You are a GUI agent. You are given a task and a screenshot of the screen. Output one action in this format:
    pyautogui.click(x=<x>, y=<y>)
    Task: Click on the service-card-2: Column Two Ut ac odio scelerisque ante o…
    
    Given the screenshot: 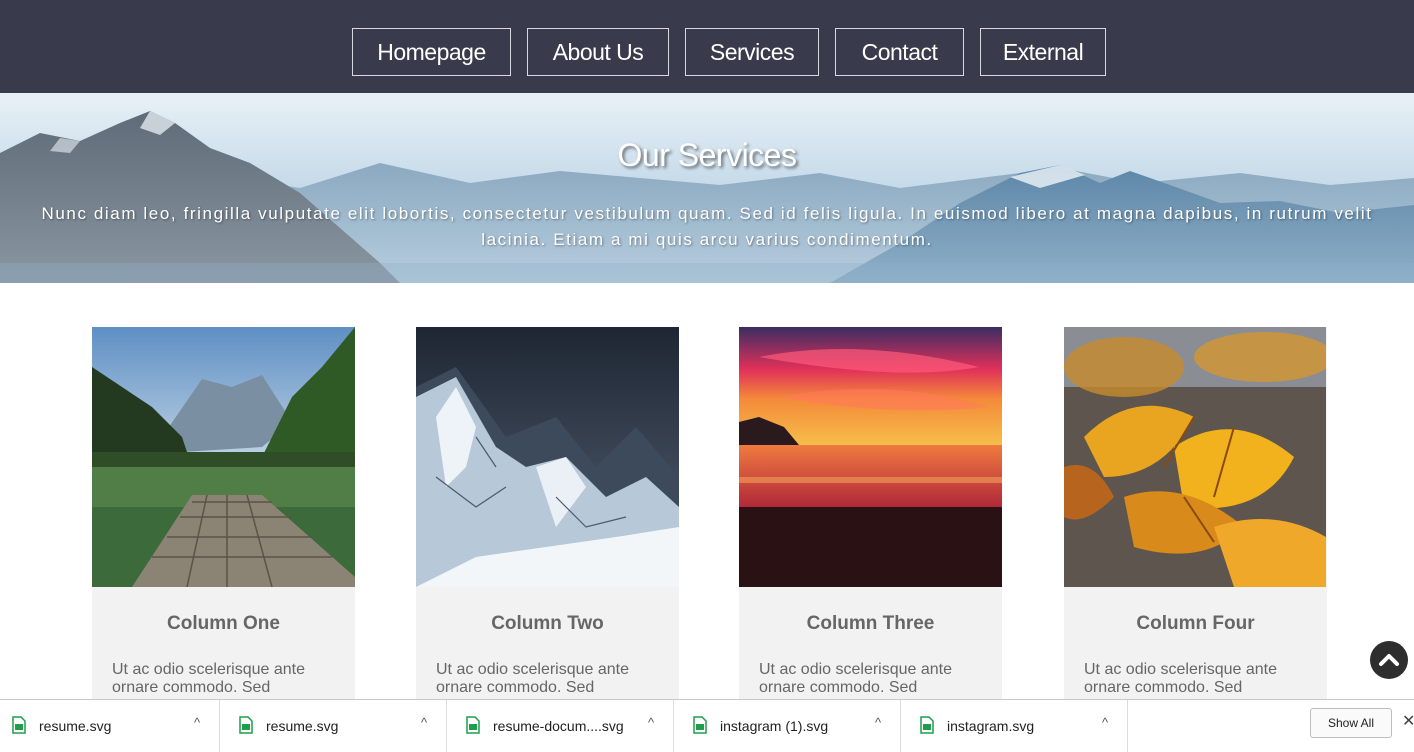 What is the action you would take?
    pyautogui.click(x=547, y=517)
    